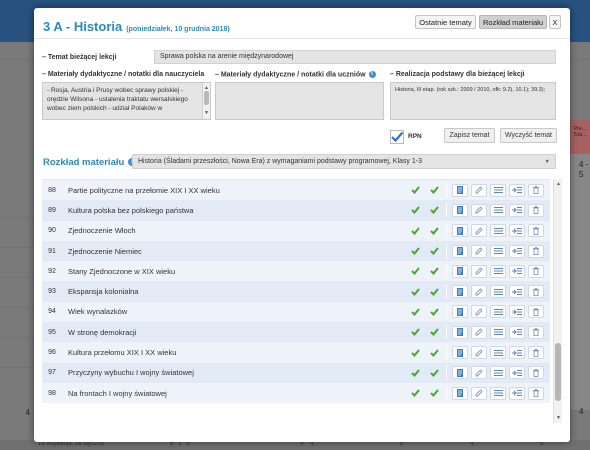 The image size is (590, 450). I want to click on topic-row: 96 Kultura przełomu XIX I XX wieku, so click(296, 352).